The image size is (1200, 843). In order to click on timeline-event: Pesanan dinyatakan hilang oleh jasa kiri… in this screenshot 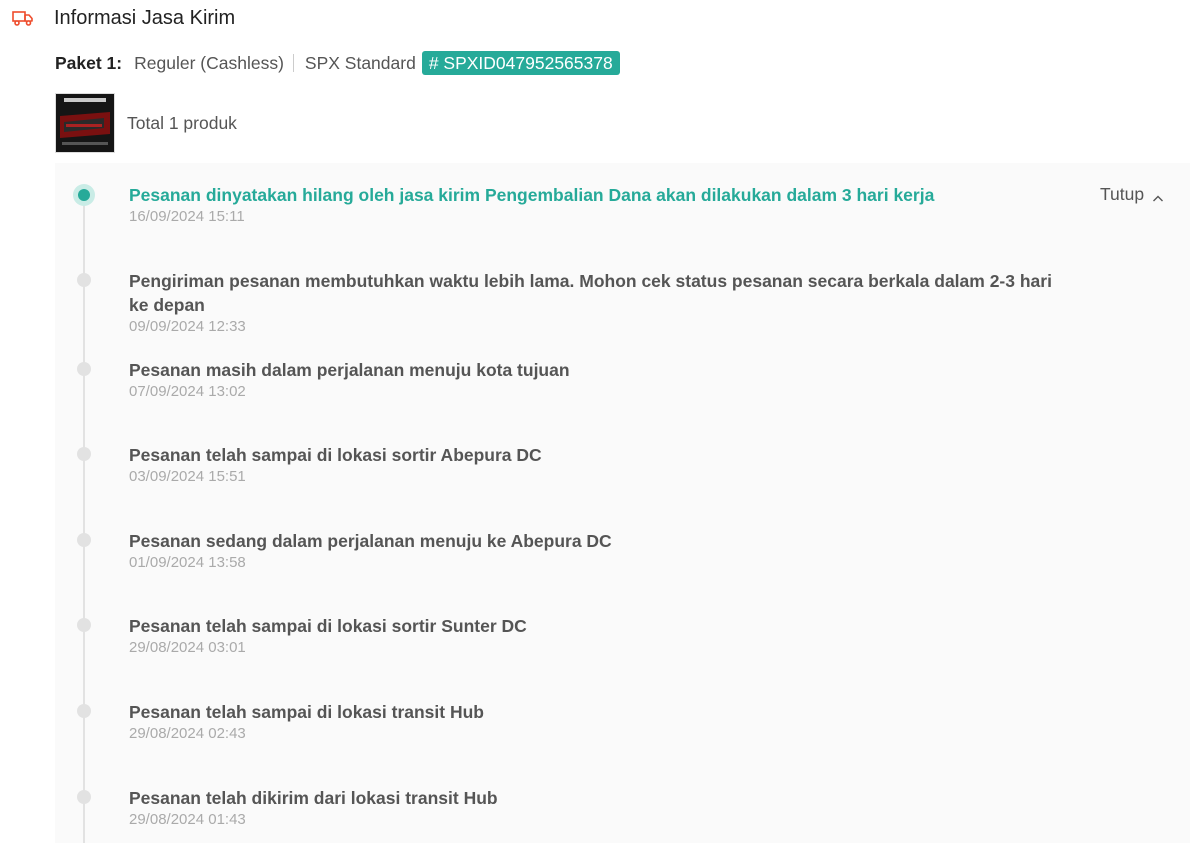, I will do `click(601, 204)`.